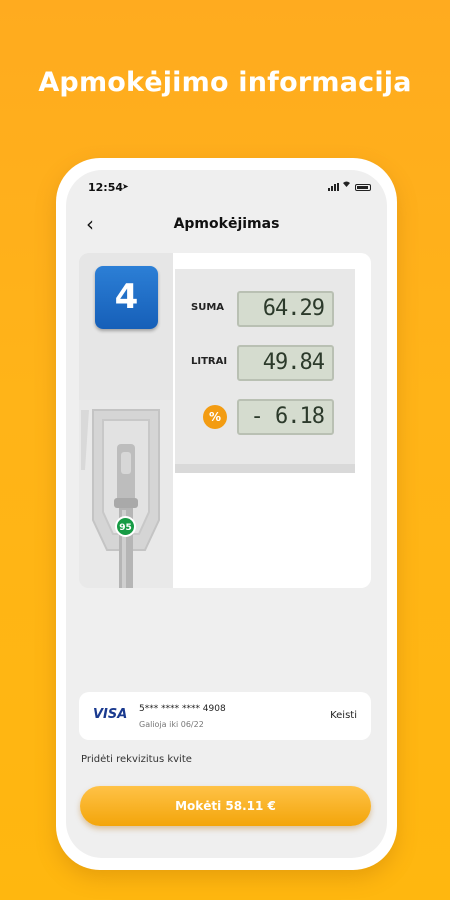  Describe the element at coordinates (363, 187) in the screenshot. I see `battery-icon` at that location.